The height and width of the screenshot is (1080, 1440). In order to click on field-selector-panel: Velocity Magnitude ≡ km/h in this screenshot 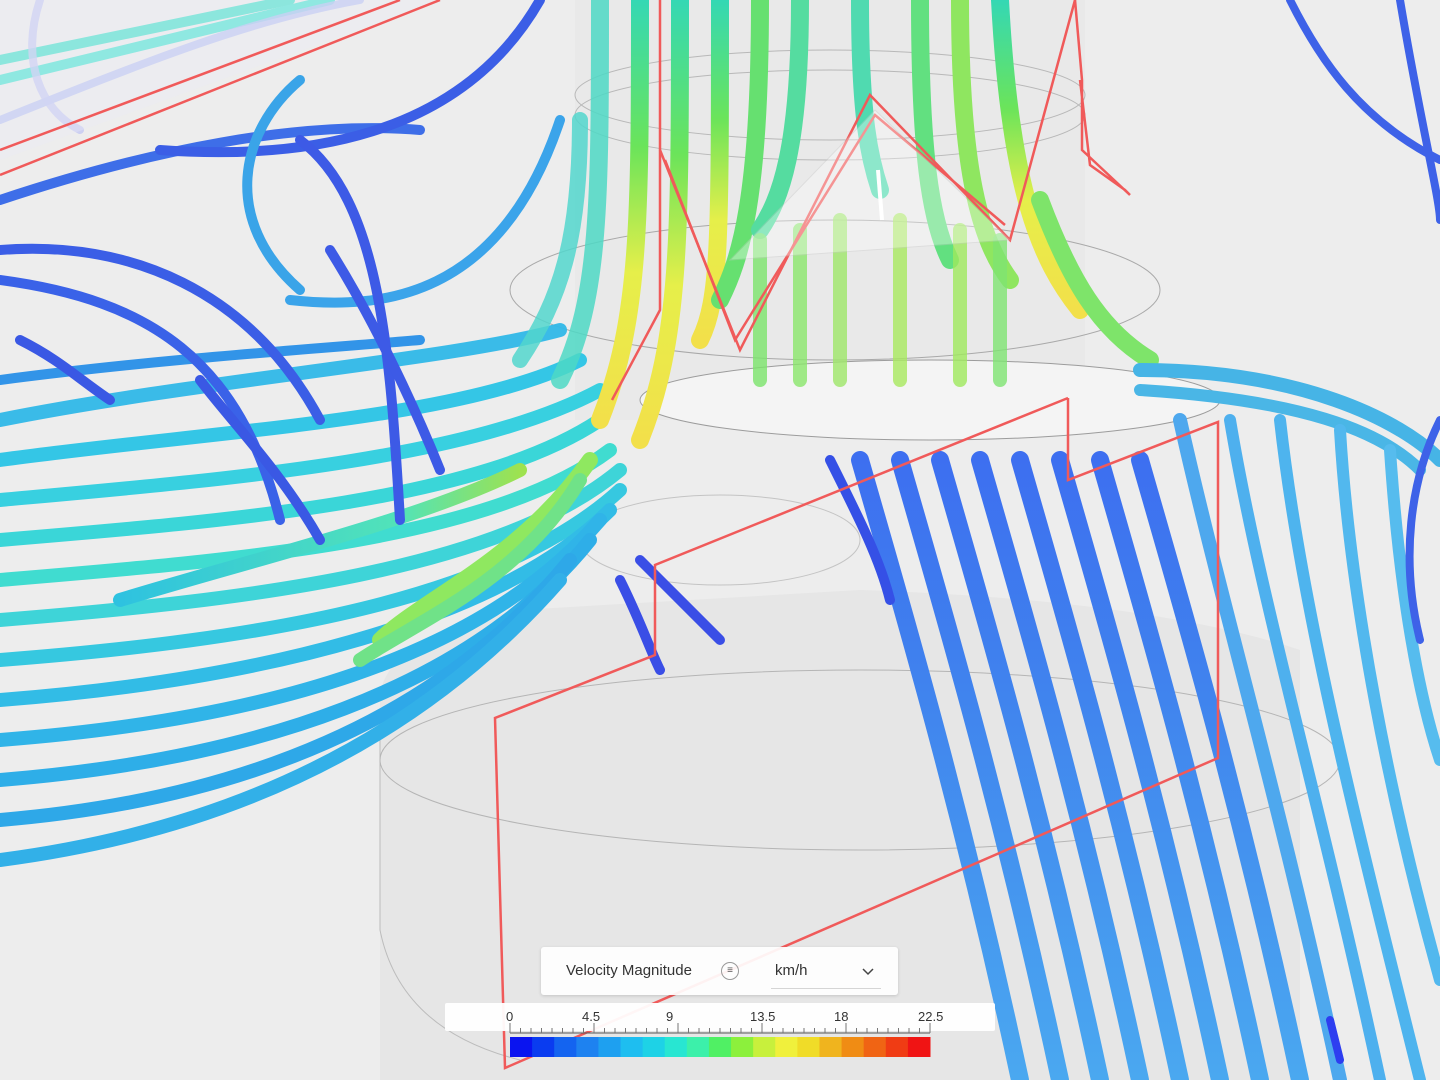, I will do `click(719, 971)`.